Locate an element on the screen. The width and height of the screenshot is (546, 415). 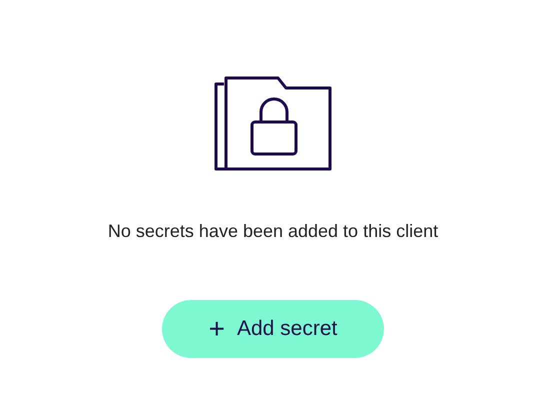
add-secret-button: + Add secret is located at coordinates (273, 329).